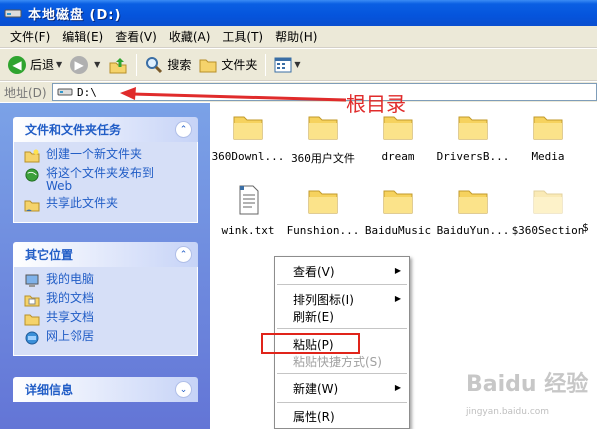 This screenshot has height=429, width=597. What do you see at coordinates (42, 65) in the screenshot?
I see `back-label: 后退` at bounding box center [42, 65].